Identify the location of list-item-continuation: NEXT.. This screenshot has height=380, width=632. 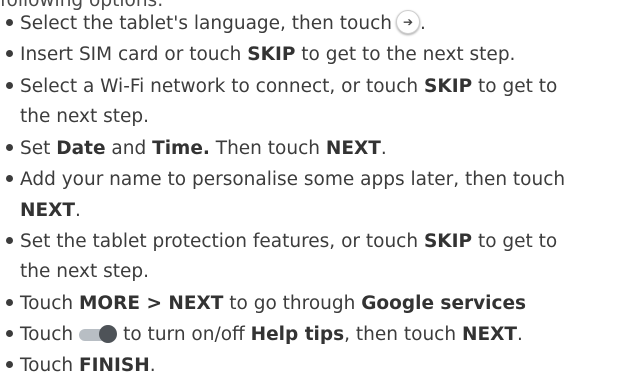
(50, 210).